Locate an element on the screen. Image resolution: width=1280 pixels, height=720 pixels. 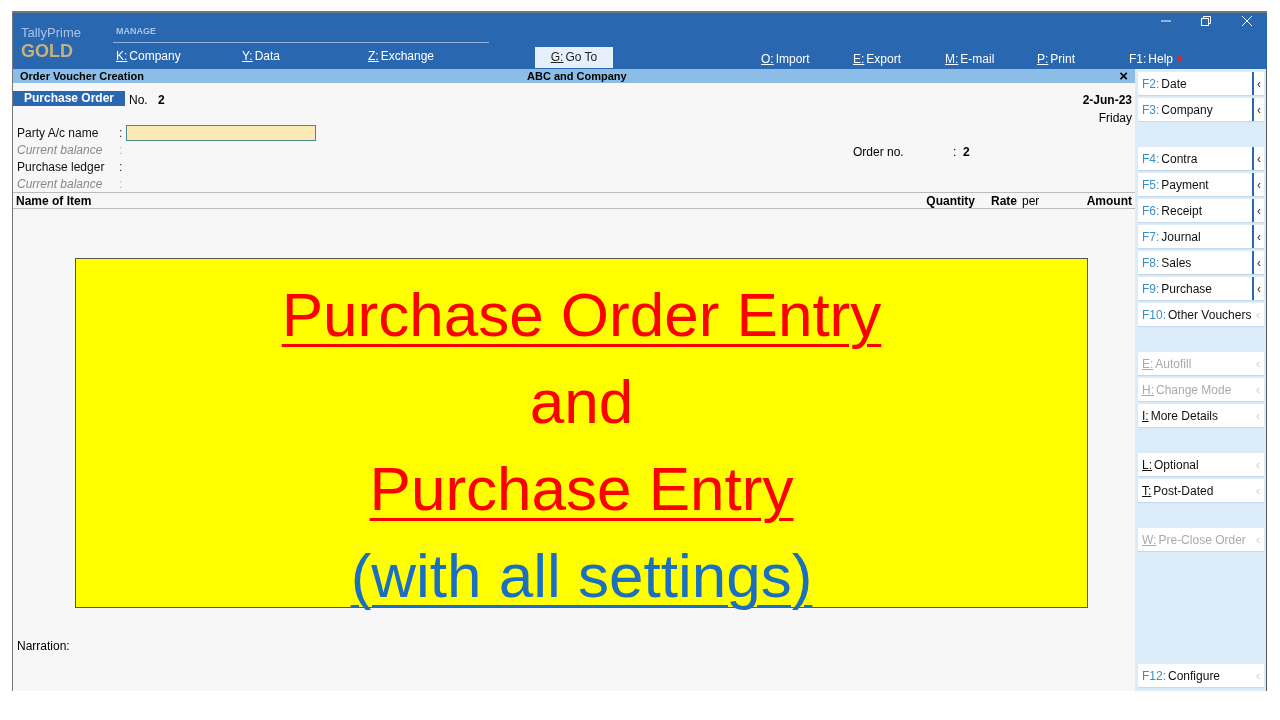
close-button: × is located at coordinates (1123, 76).